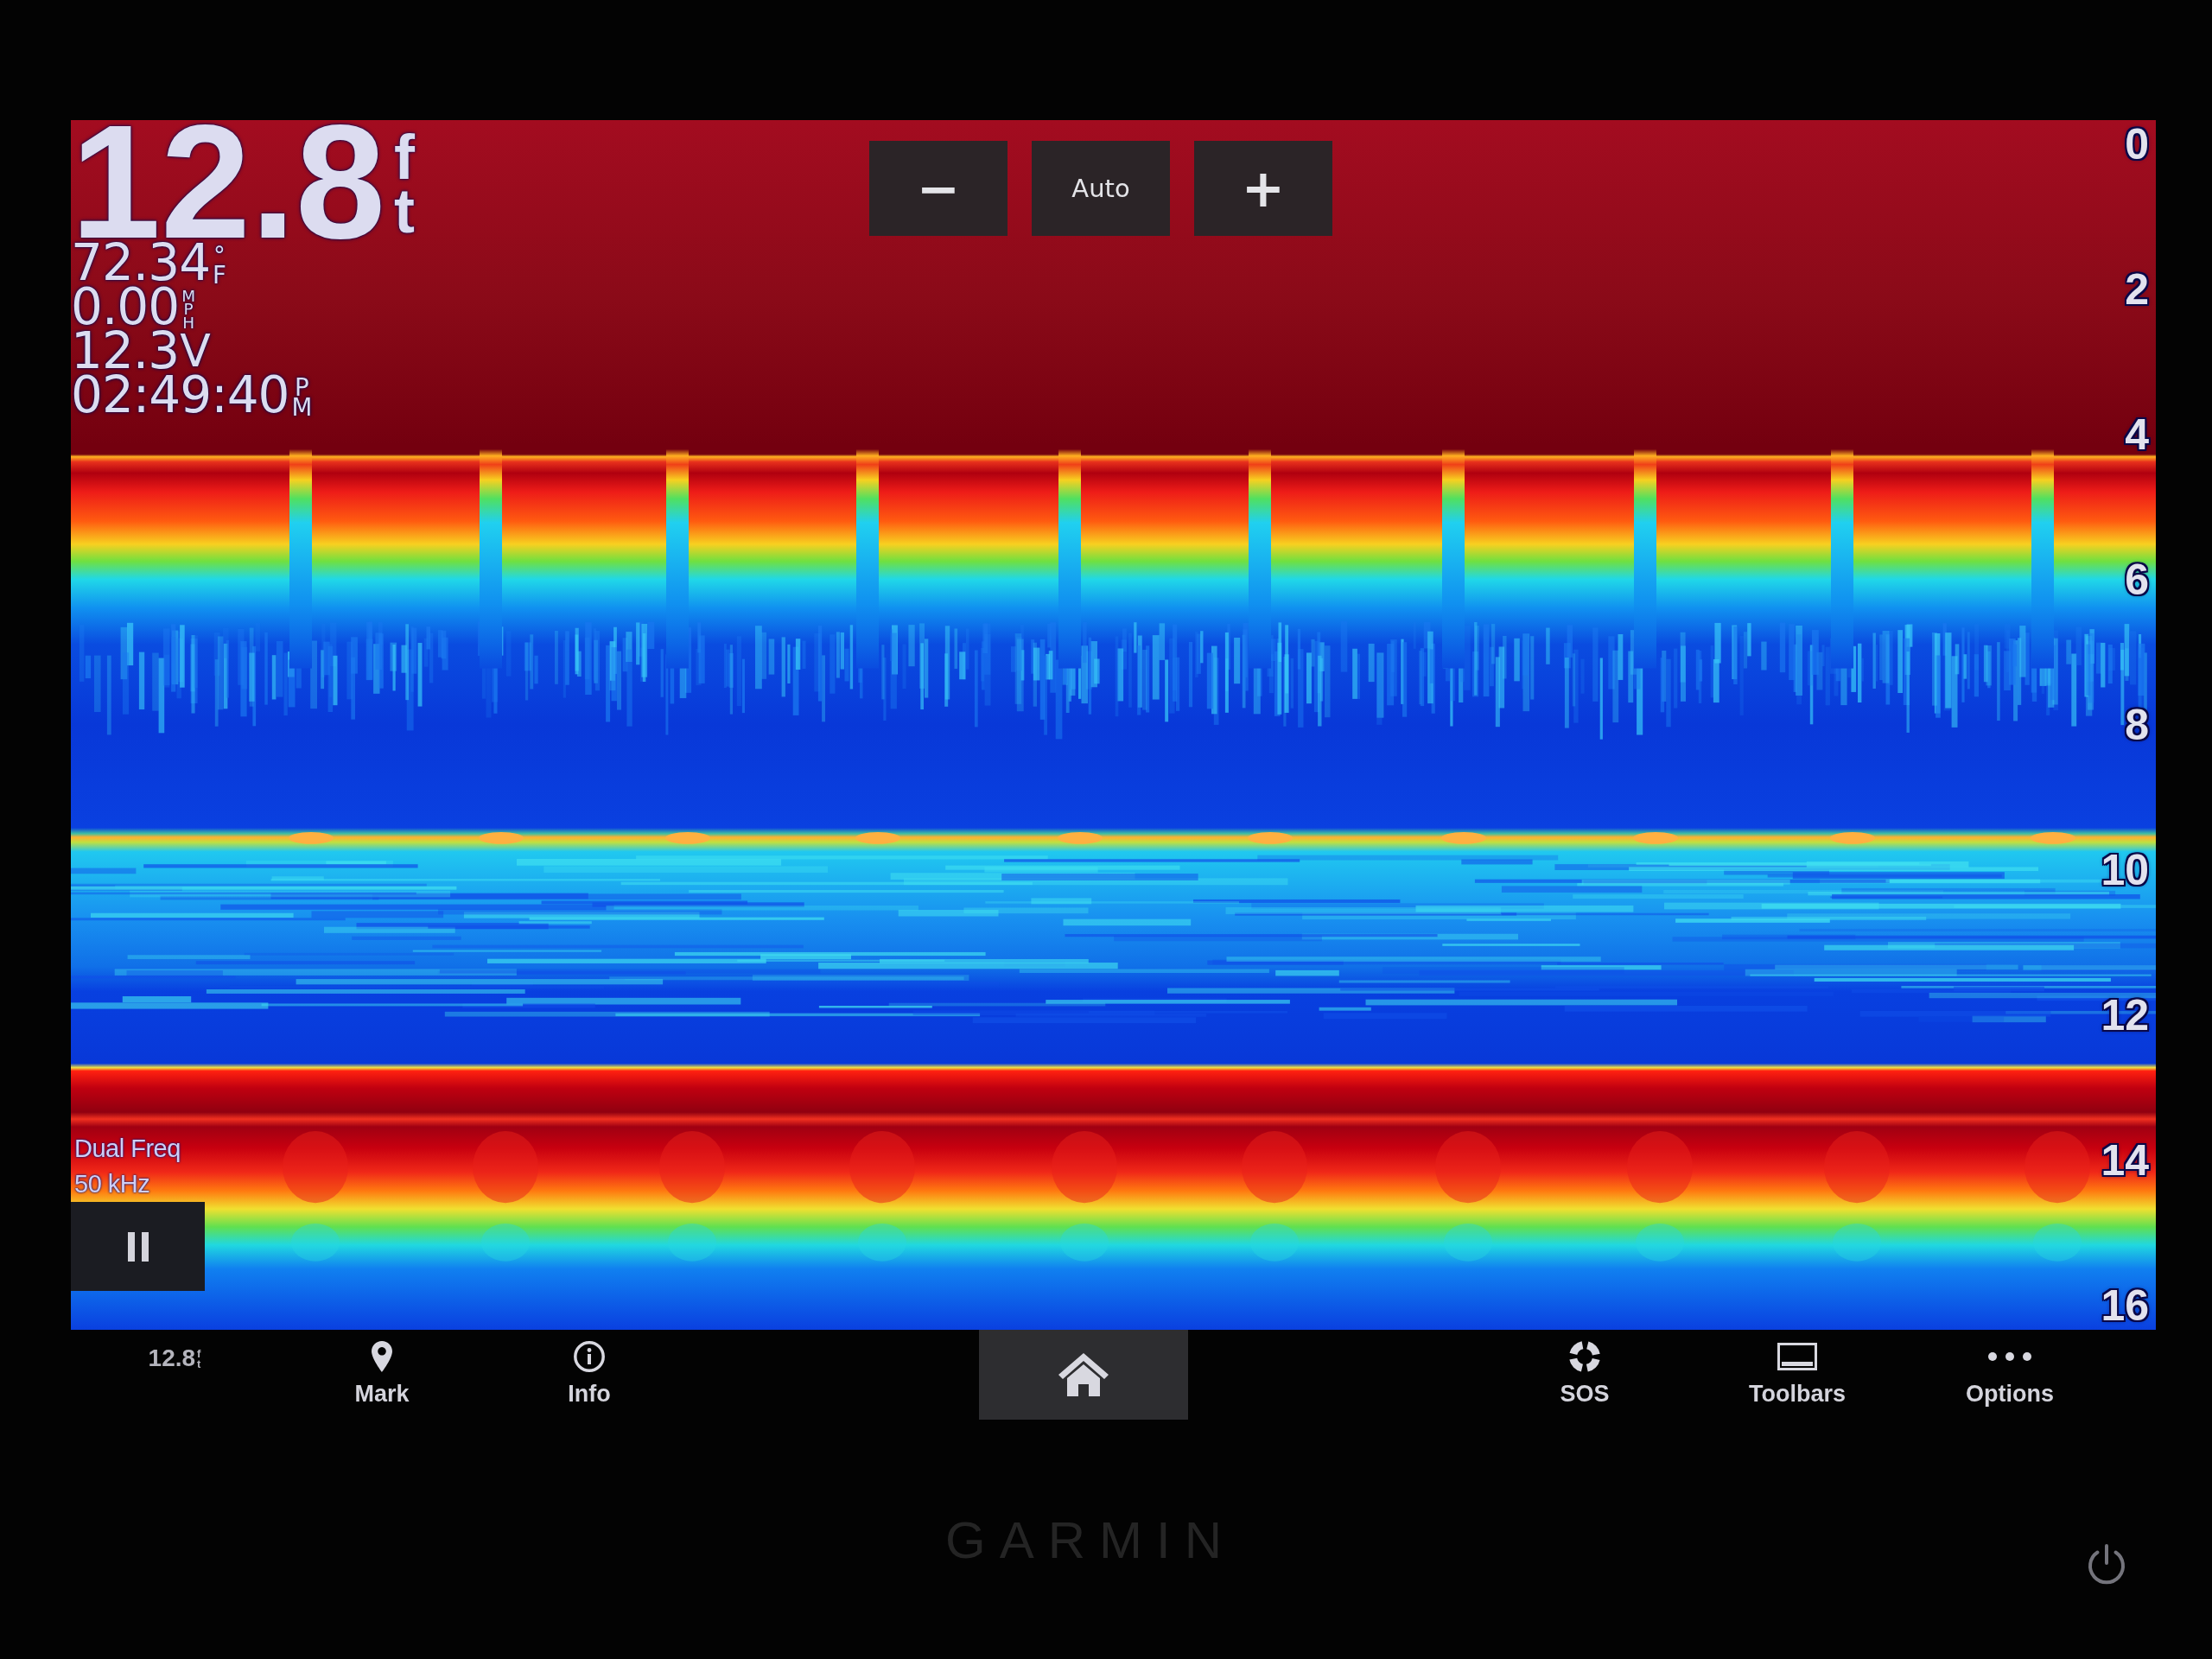 The height and width of the screenshot is (1659, 2212). I want to click on depth-scale-label: 6, so click(2137, 580).